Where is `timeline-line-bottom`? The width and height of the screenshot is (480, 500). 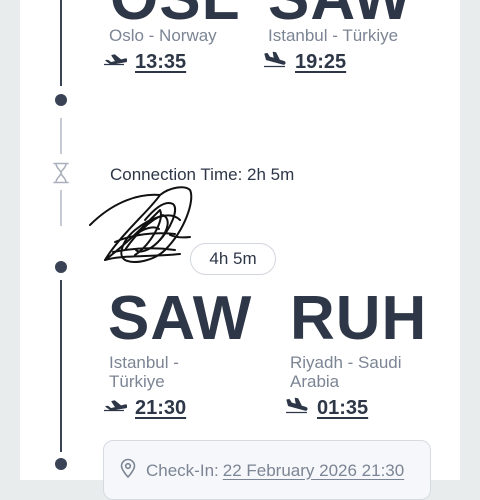
timeline-line-bottom is located at coordinates (61, 366).